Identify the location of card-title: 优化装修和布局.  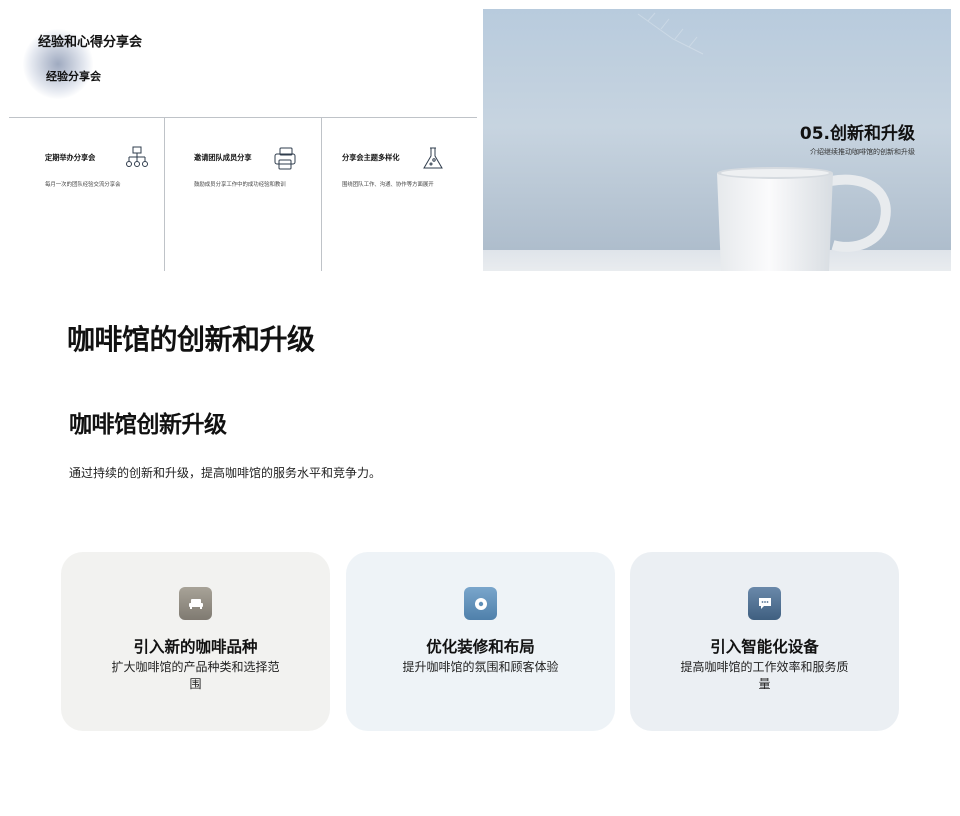
(480, 647).